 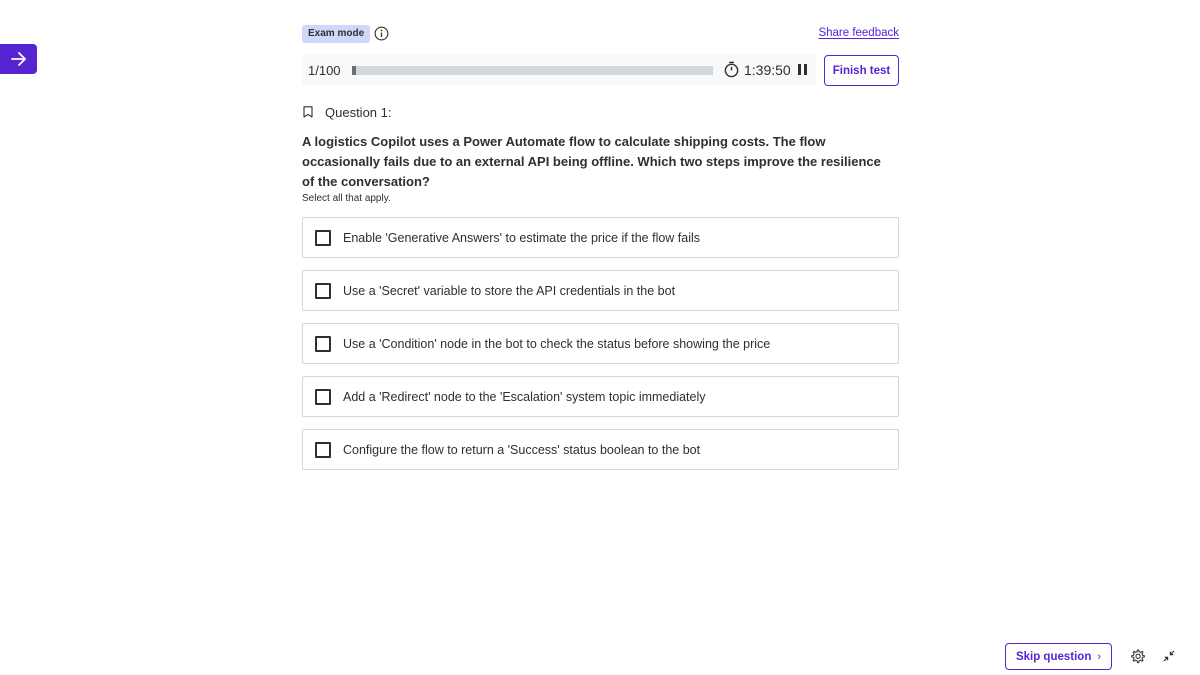 What do you see at coordinates (381, 33) in the screenshot?
I see `info-icon` at bounding box center [381, 33].